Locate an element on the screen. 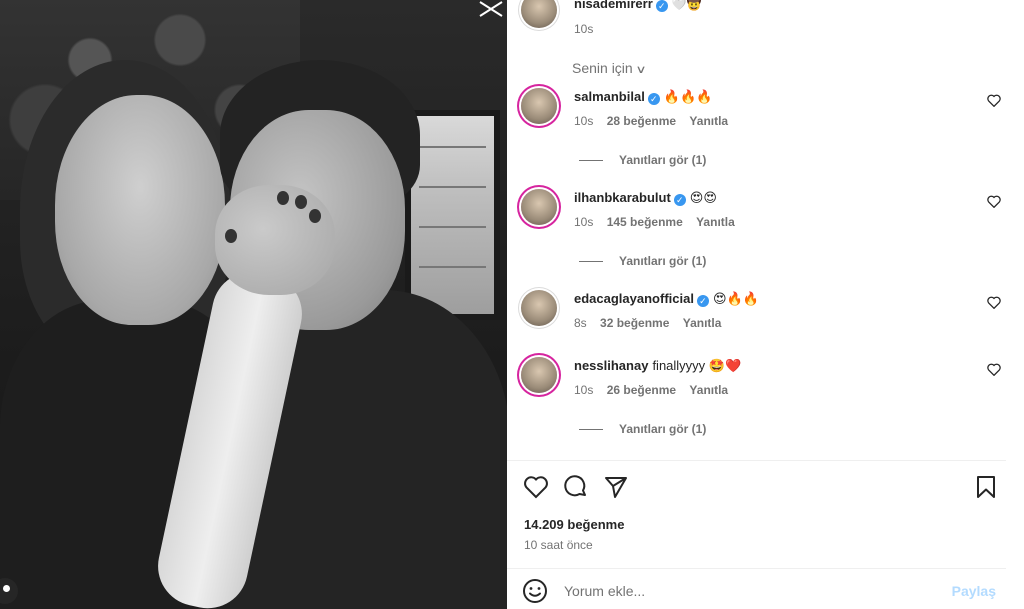 This screenshot has height=609, width=1024. comment-sort-dropdown: Senin için ∨ is located at coordinates (609, 68).